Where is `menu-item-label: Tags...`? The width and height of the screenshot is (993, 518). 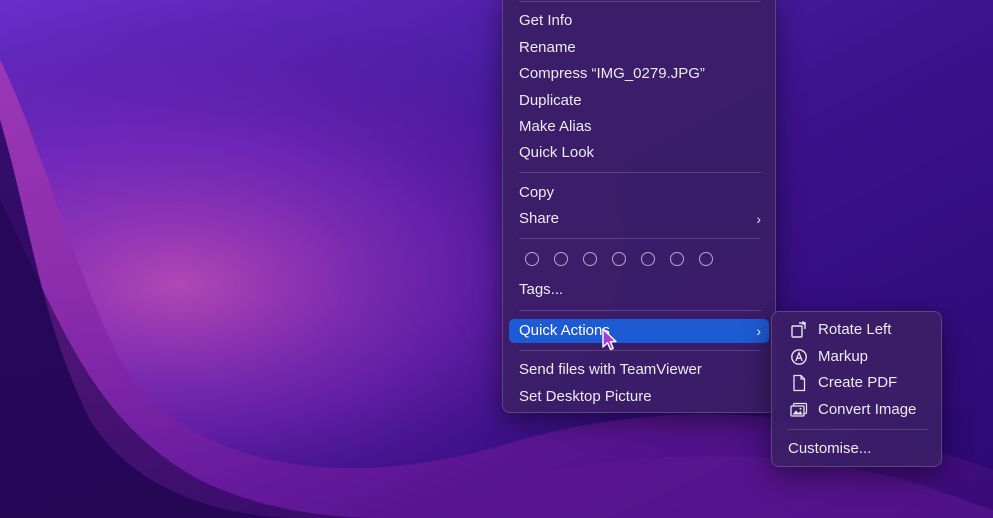 menu-item-label: Tags... is located at coordinates (541, 289).